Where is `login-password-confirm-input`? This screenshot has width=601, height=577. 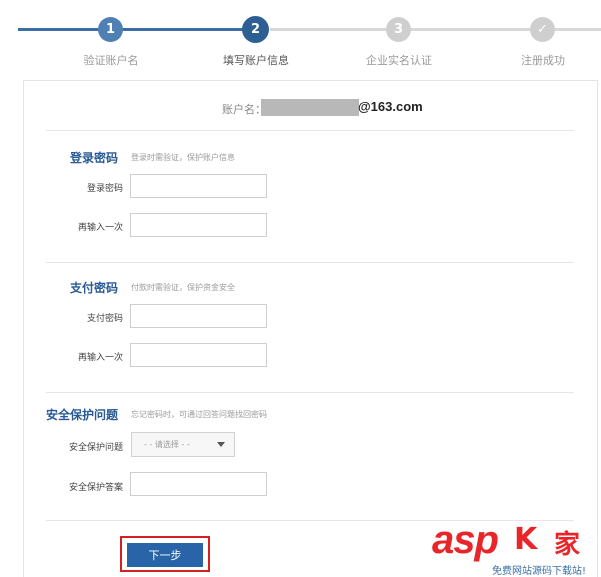
login-password-confirm-input is located at coordinates (198, 225).